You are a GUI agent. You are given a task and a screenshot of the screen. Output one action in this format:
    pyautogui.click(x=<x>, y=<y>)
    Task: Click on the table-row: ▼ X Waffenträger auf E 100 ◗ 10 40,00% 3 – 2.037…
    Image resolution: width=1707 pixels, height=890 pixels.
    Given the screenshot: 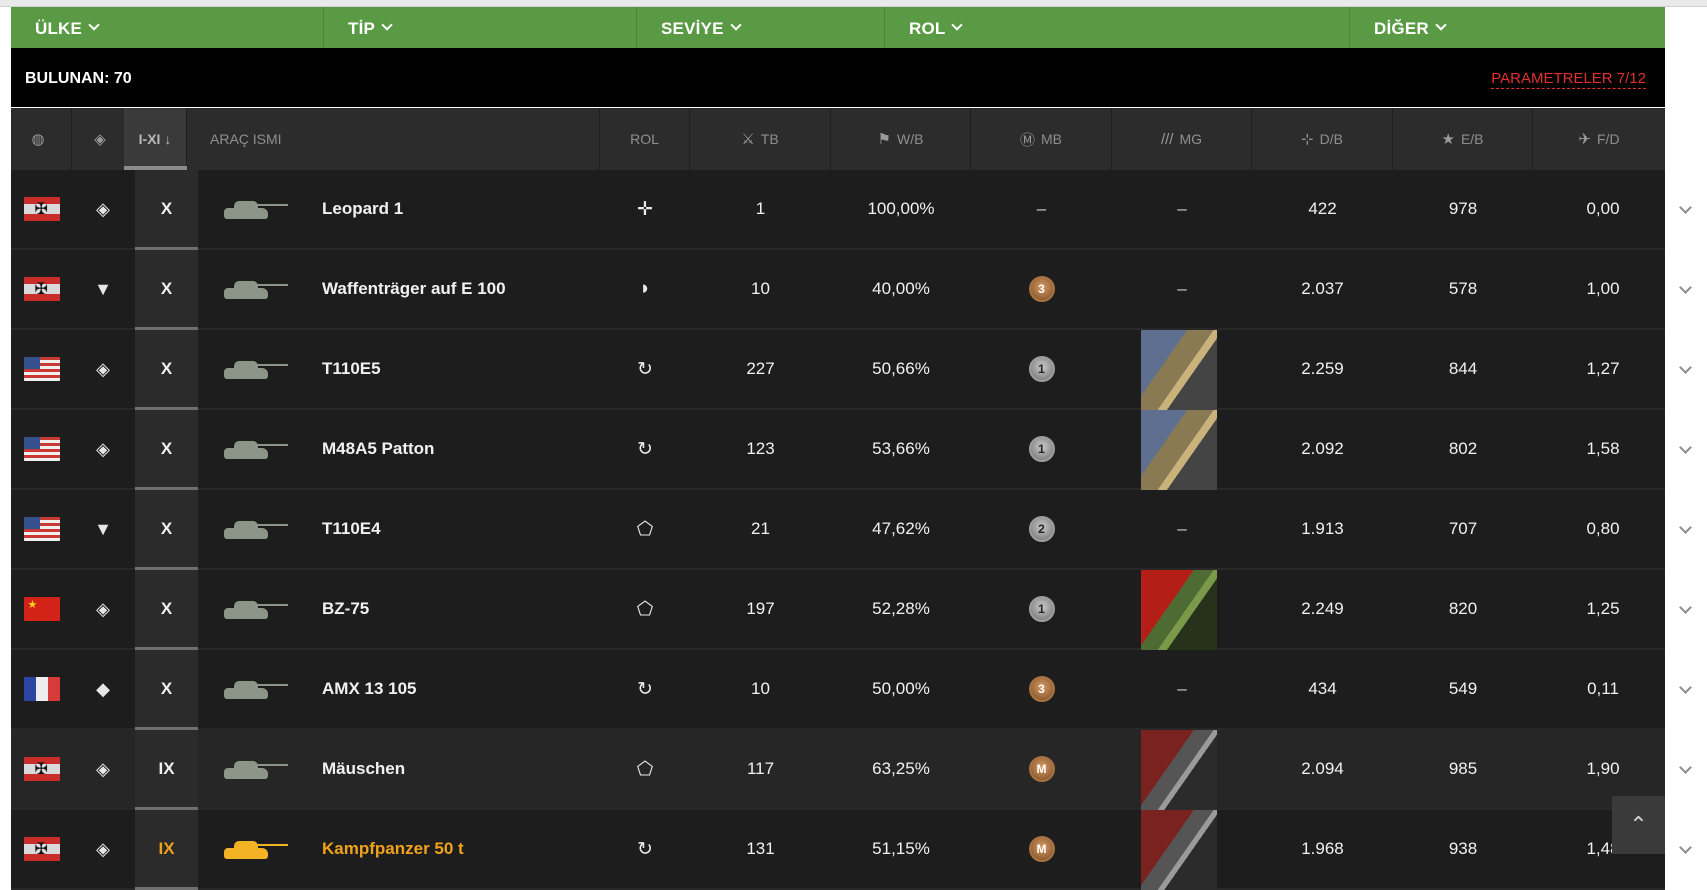 What is the action you would take?
    pyautogui.click(x=851, y=290)
    